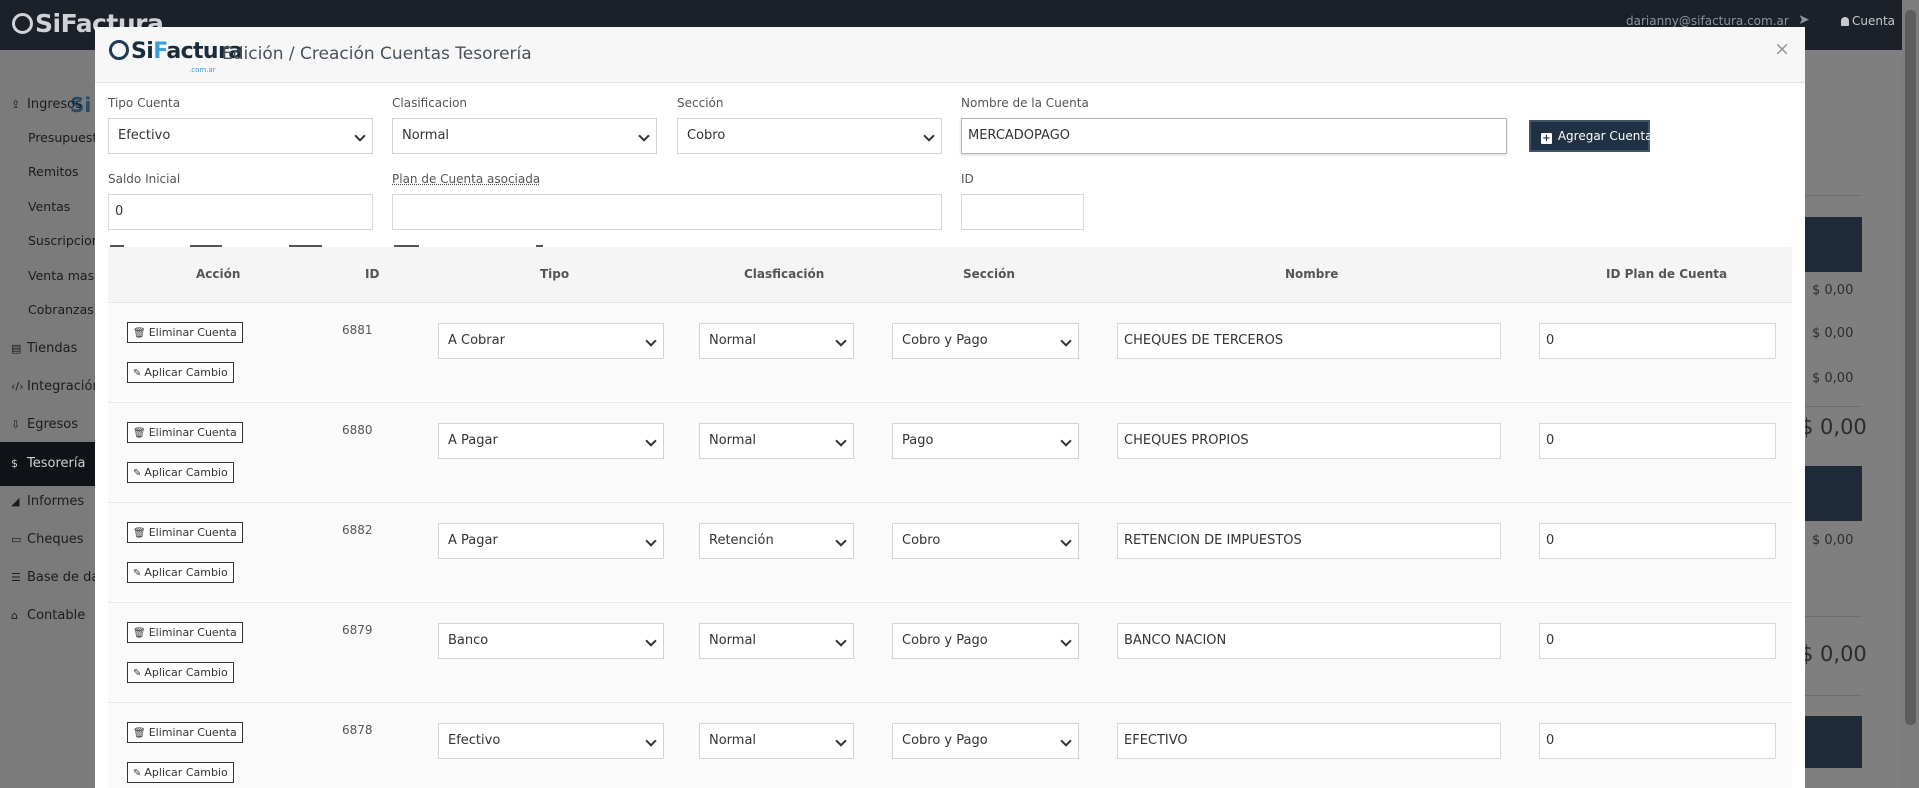 This screenshot has height=788, width=1919. I want to click on col-id-plan: ID Plan de Cuenta, so click(1667, 274).